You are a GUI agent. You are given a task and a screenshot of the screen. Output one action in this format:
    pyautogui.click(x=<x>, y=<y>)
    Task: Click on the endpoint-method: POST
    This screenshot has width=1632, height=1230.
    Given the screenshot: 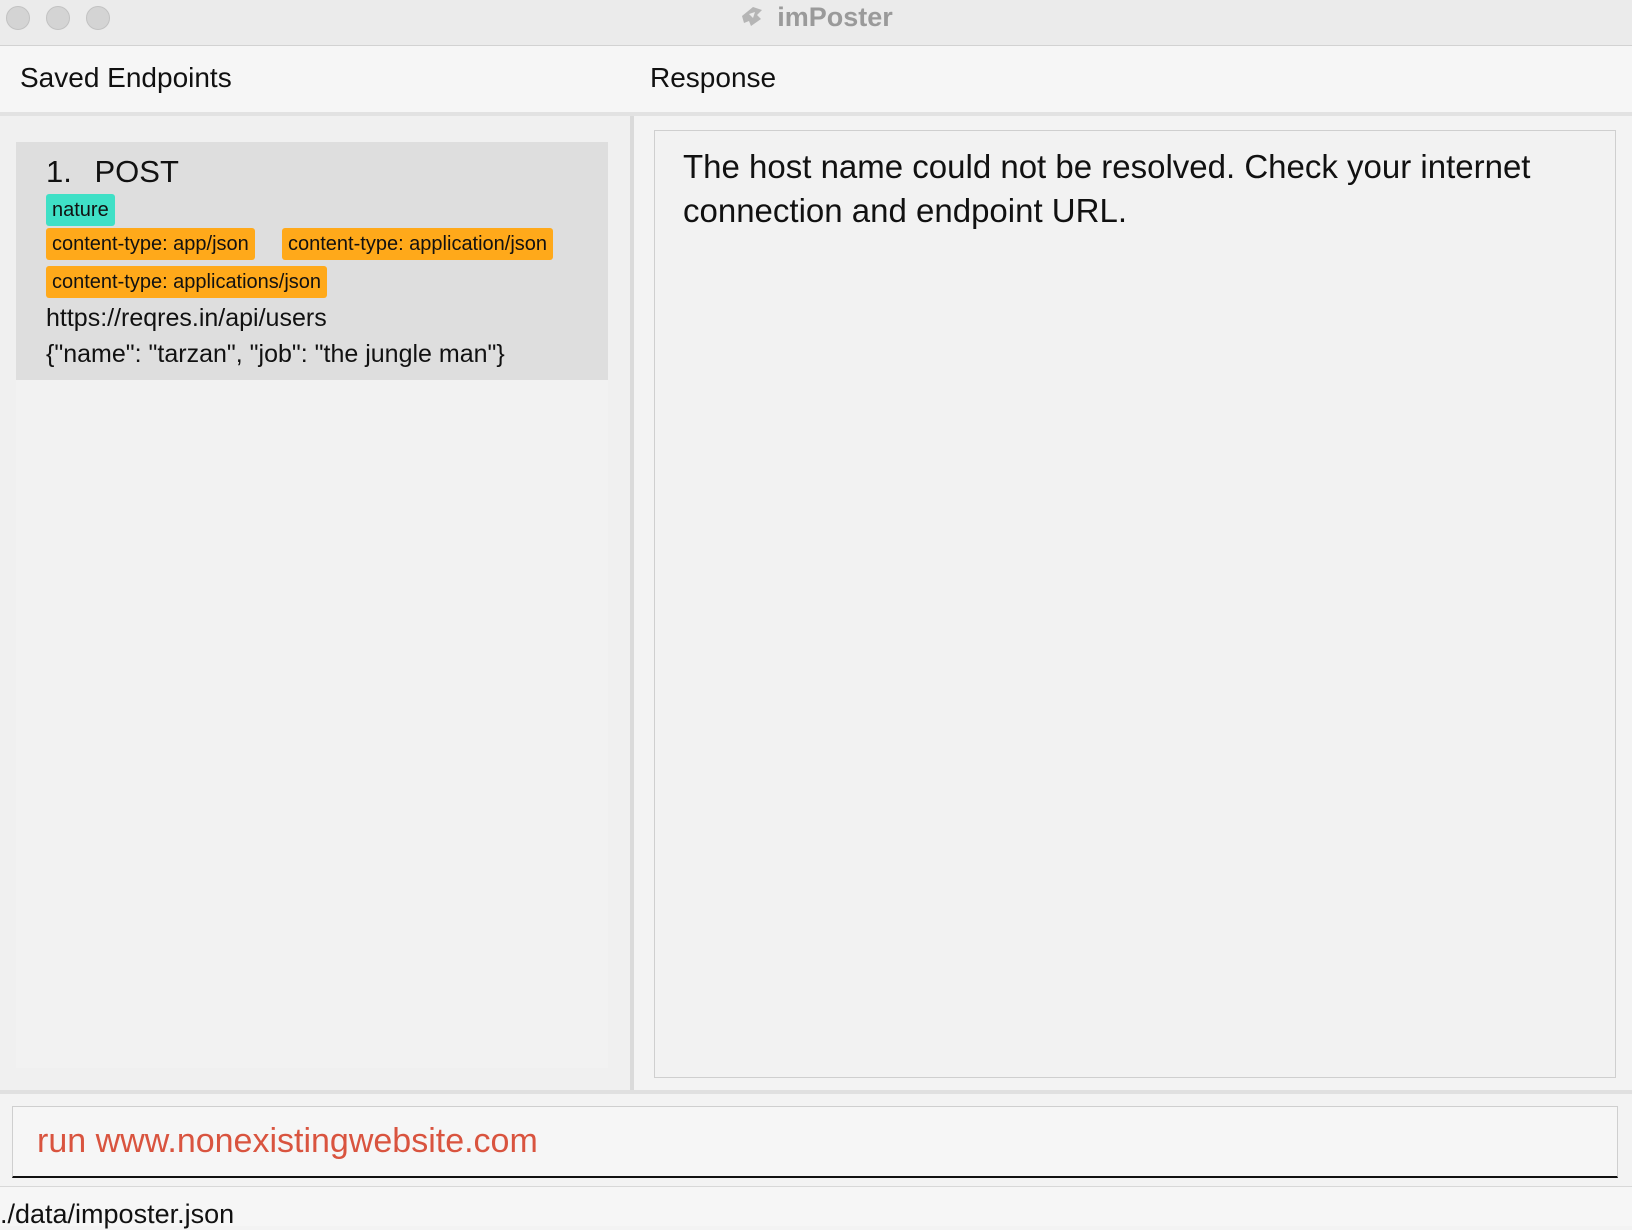 What is the action you would take?
    pyautogui.click(x=136, y=171)
    